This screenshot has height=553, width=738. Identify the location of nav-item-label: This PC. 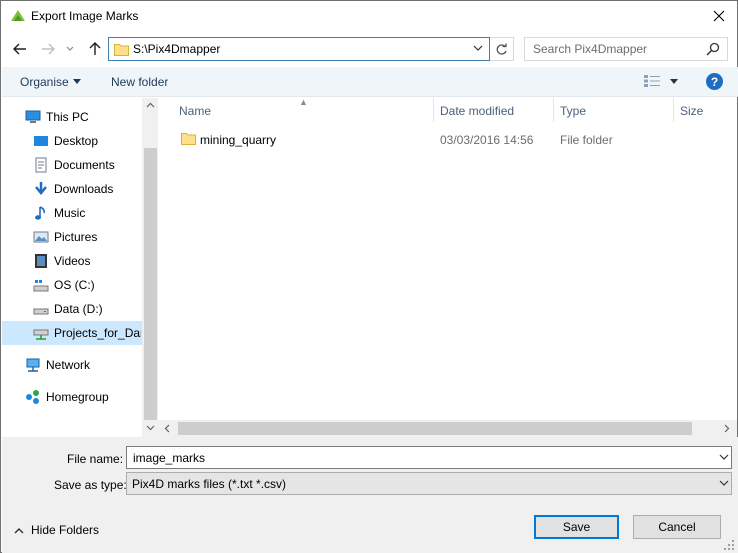
(67, 117).